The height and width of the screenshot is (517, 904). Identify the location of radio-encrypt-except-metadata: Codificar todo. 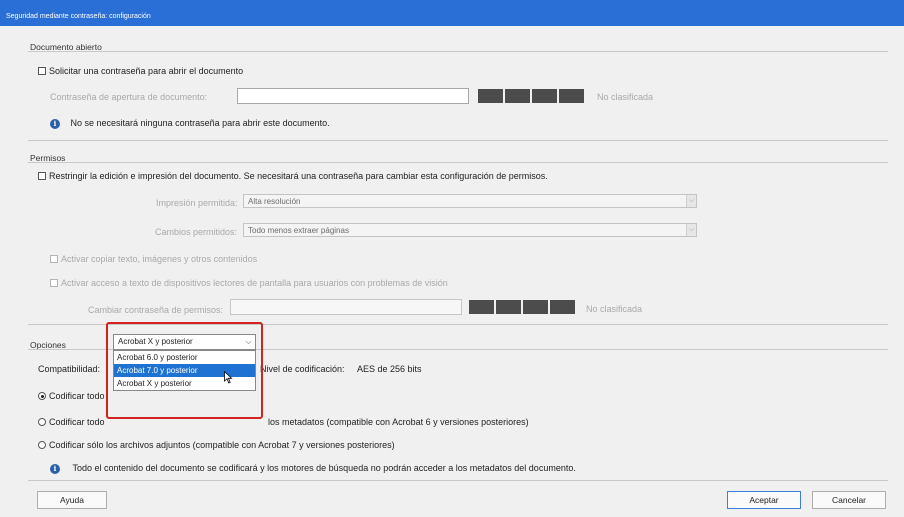
(71, 422).